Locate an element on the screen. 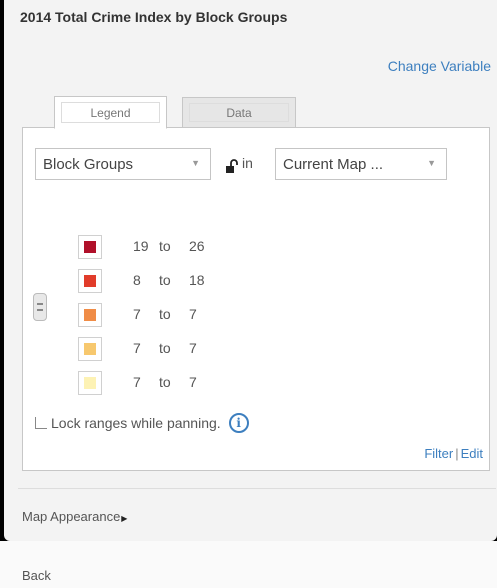  edit-link: Edit is located at coordinates (472, 453).